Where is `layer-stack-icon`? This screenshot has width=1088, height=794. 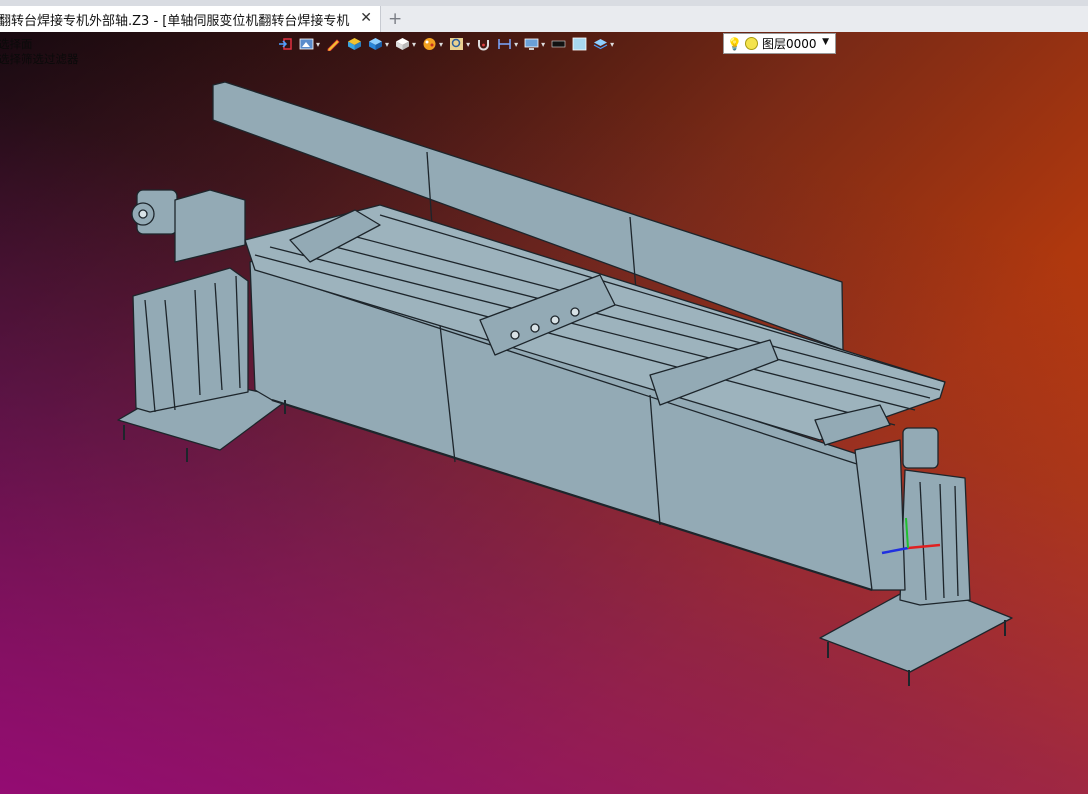 layer-stack-icon is located at coordinates (600, 44).